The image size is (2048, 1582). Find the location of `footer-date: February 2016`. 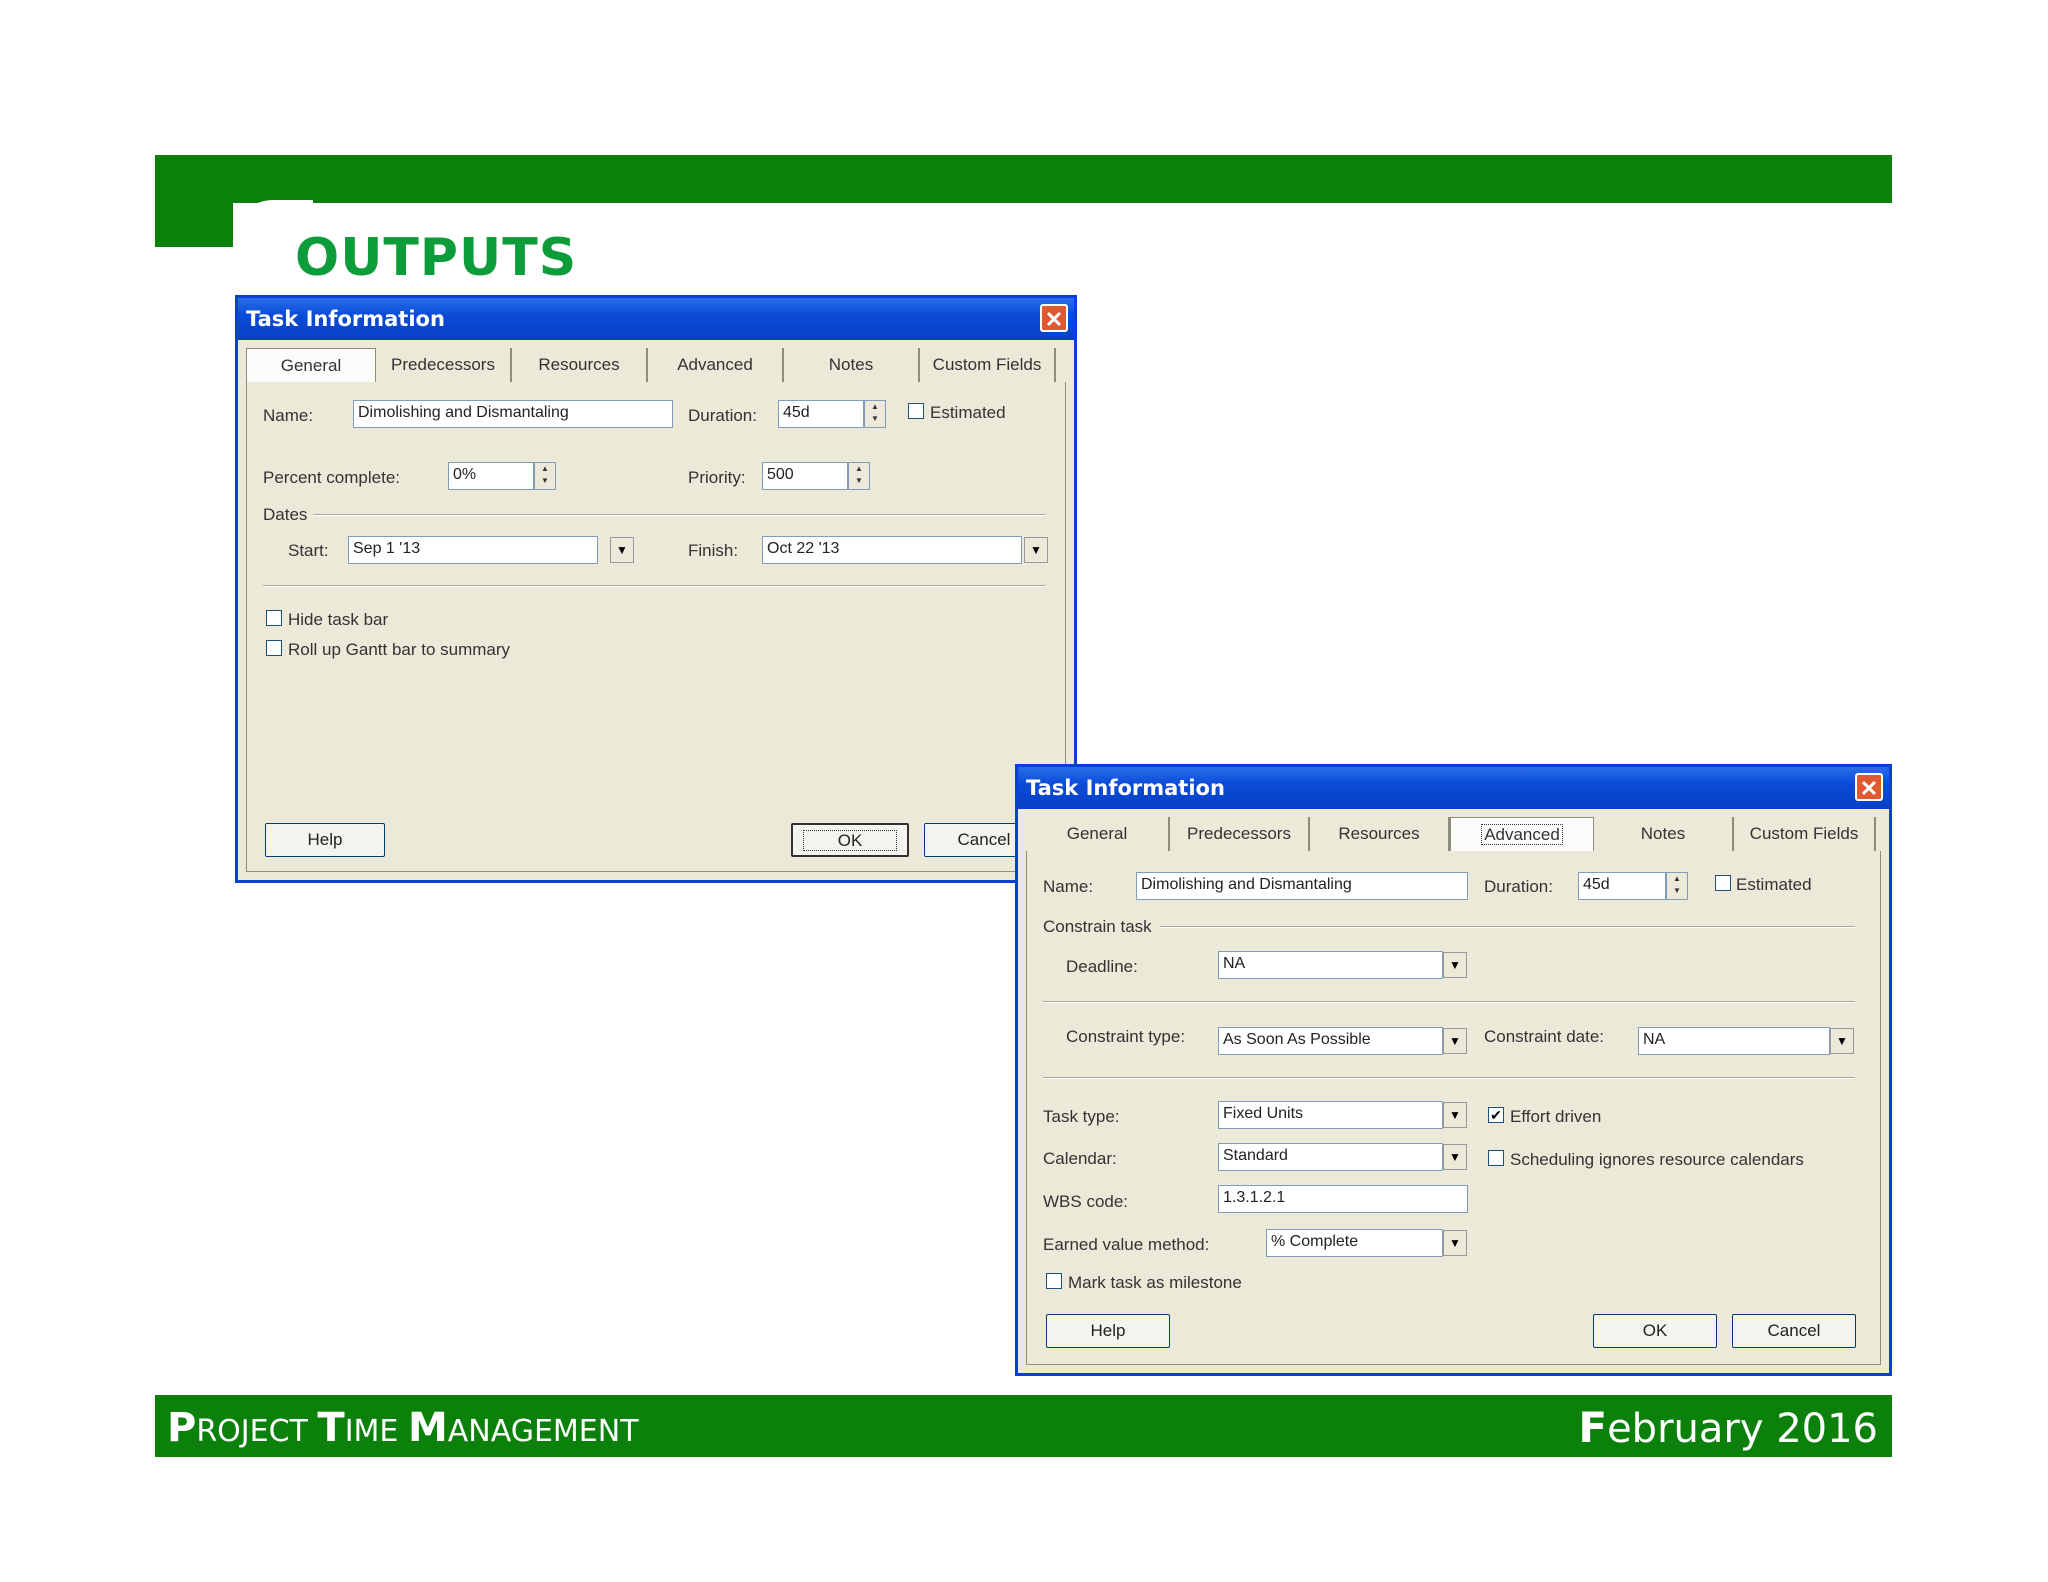

footer-date: February 2016 is located at coordinates (1728, 1427).